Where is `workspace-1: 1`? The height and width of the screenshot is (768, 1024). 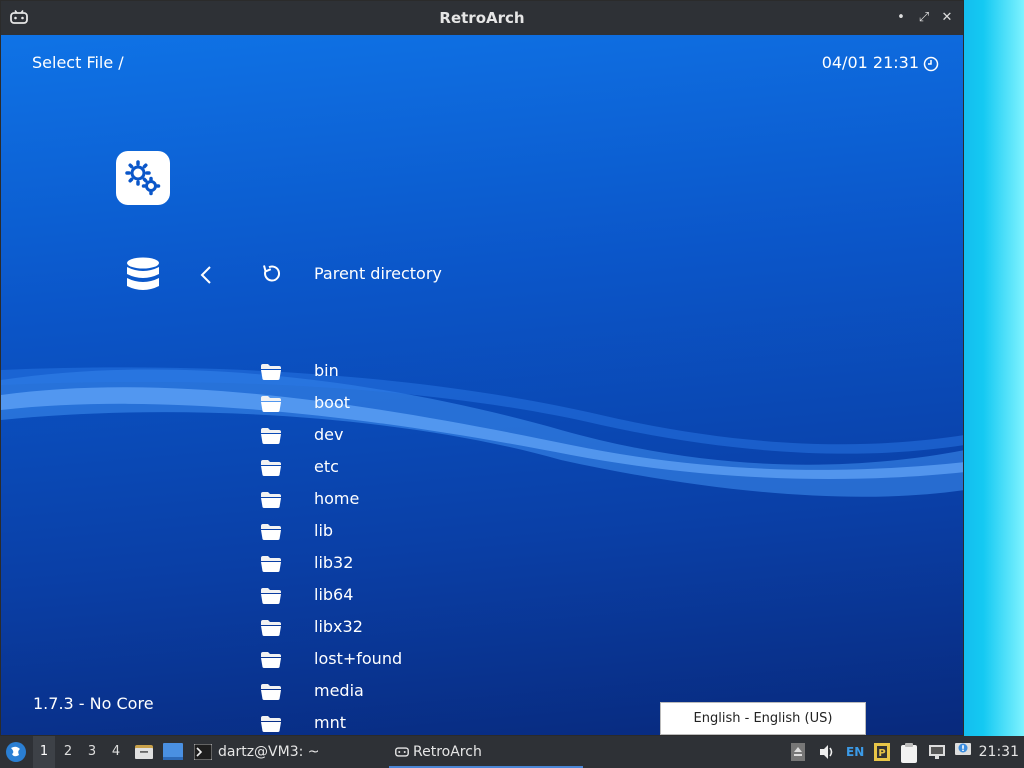 workspace-1: 1 is located at coordinates (44, 752).